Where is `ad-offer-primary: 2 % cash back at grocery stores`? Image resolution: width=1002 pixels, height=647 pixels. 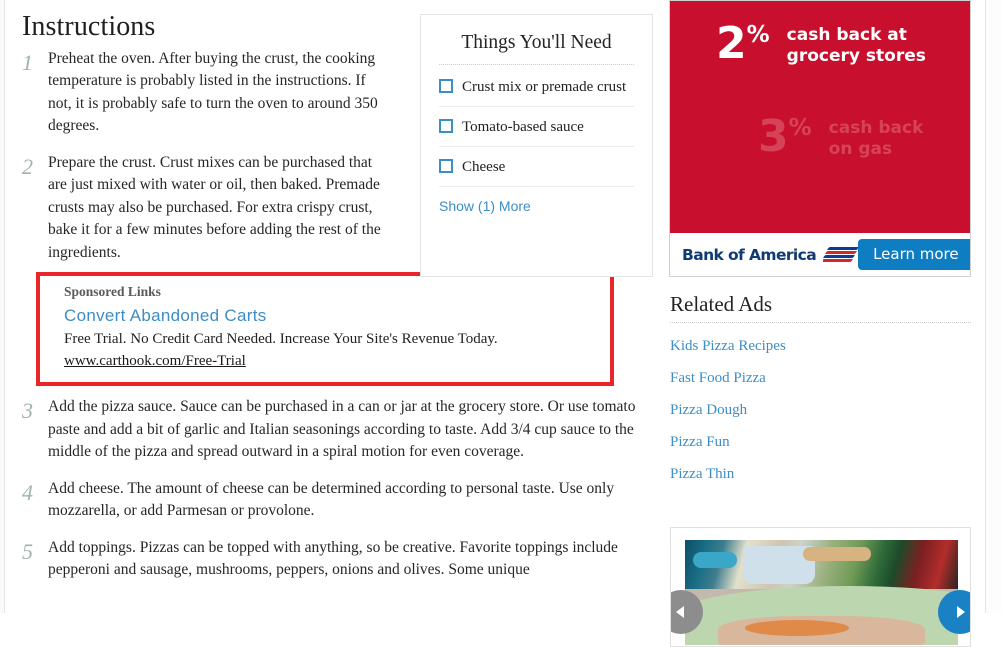
ad-offer-primary: 2 % cash back at grocery stores is located at coordinates (821, 44).